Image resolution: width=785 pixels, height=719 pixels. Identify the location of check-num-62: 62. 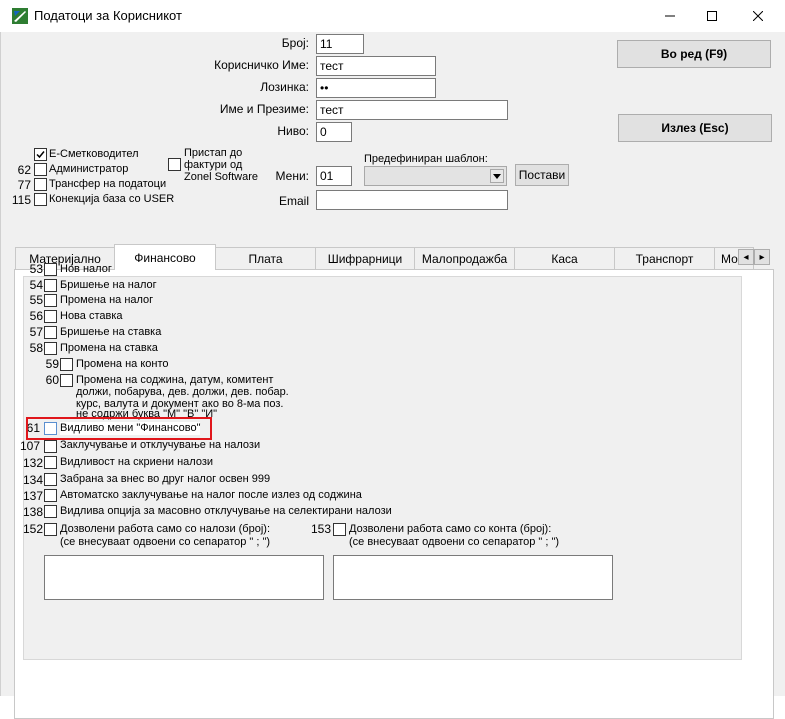
(24, 170).